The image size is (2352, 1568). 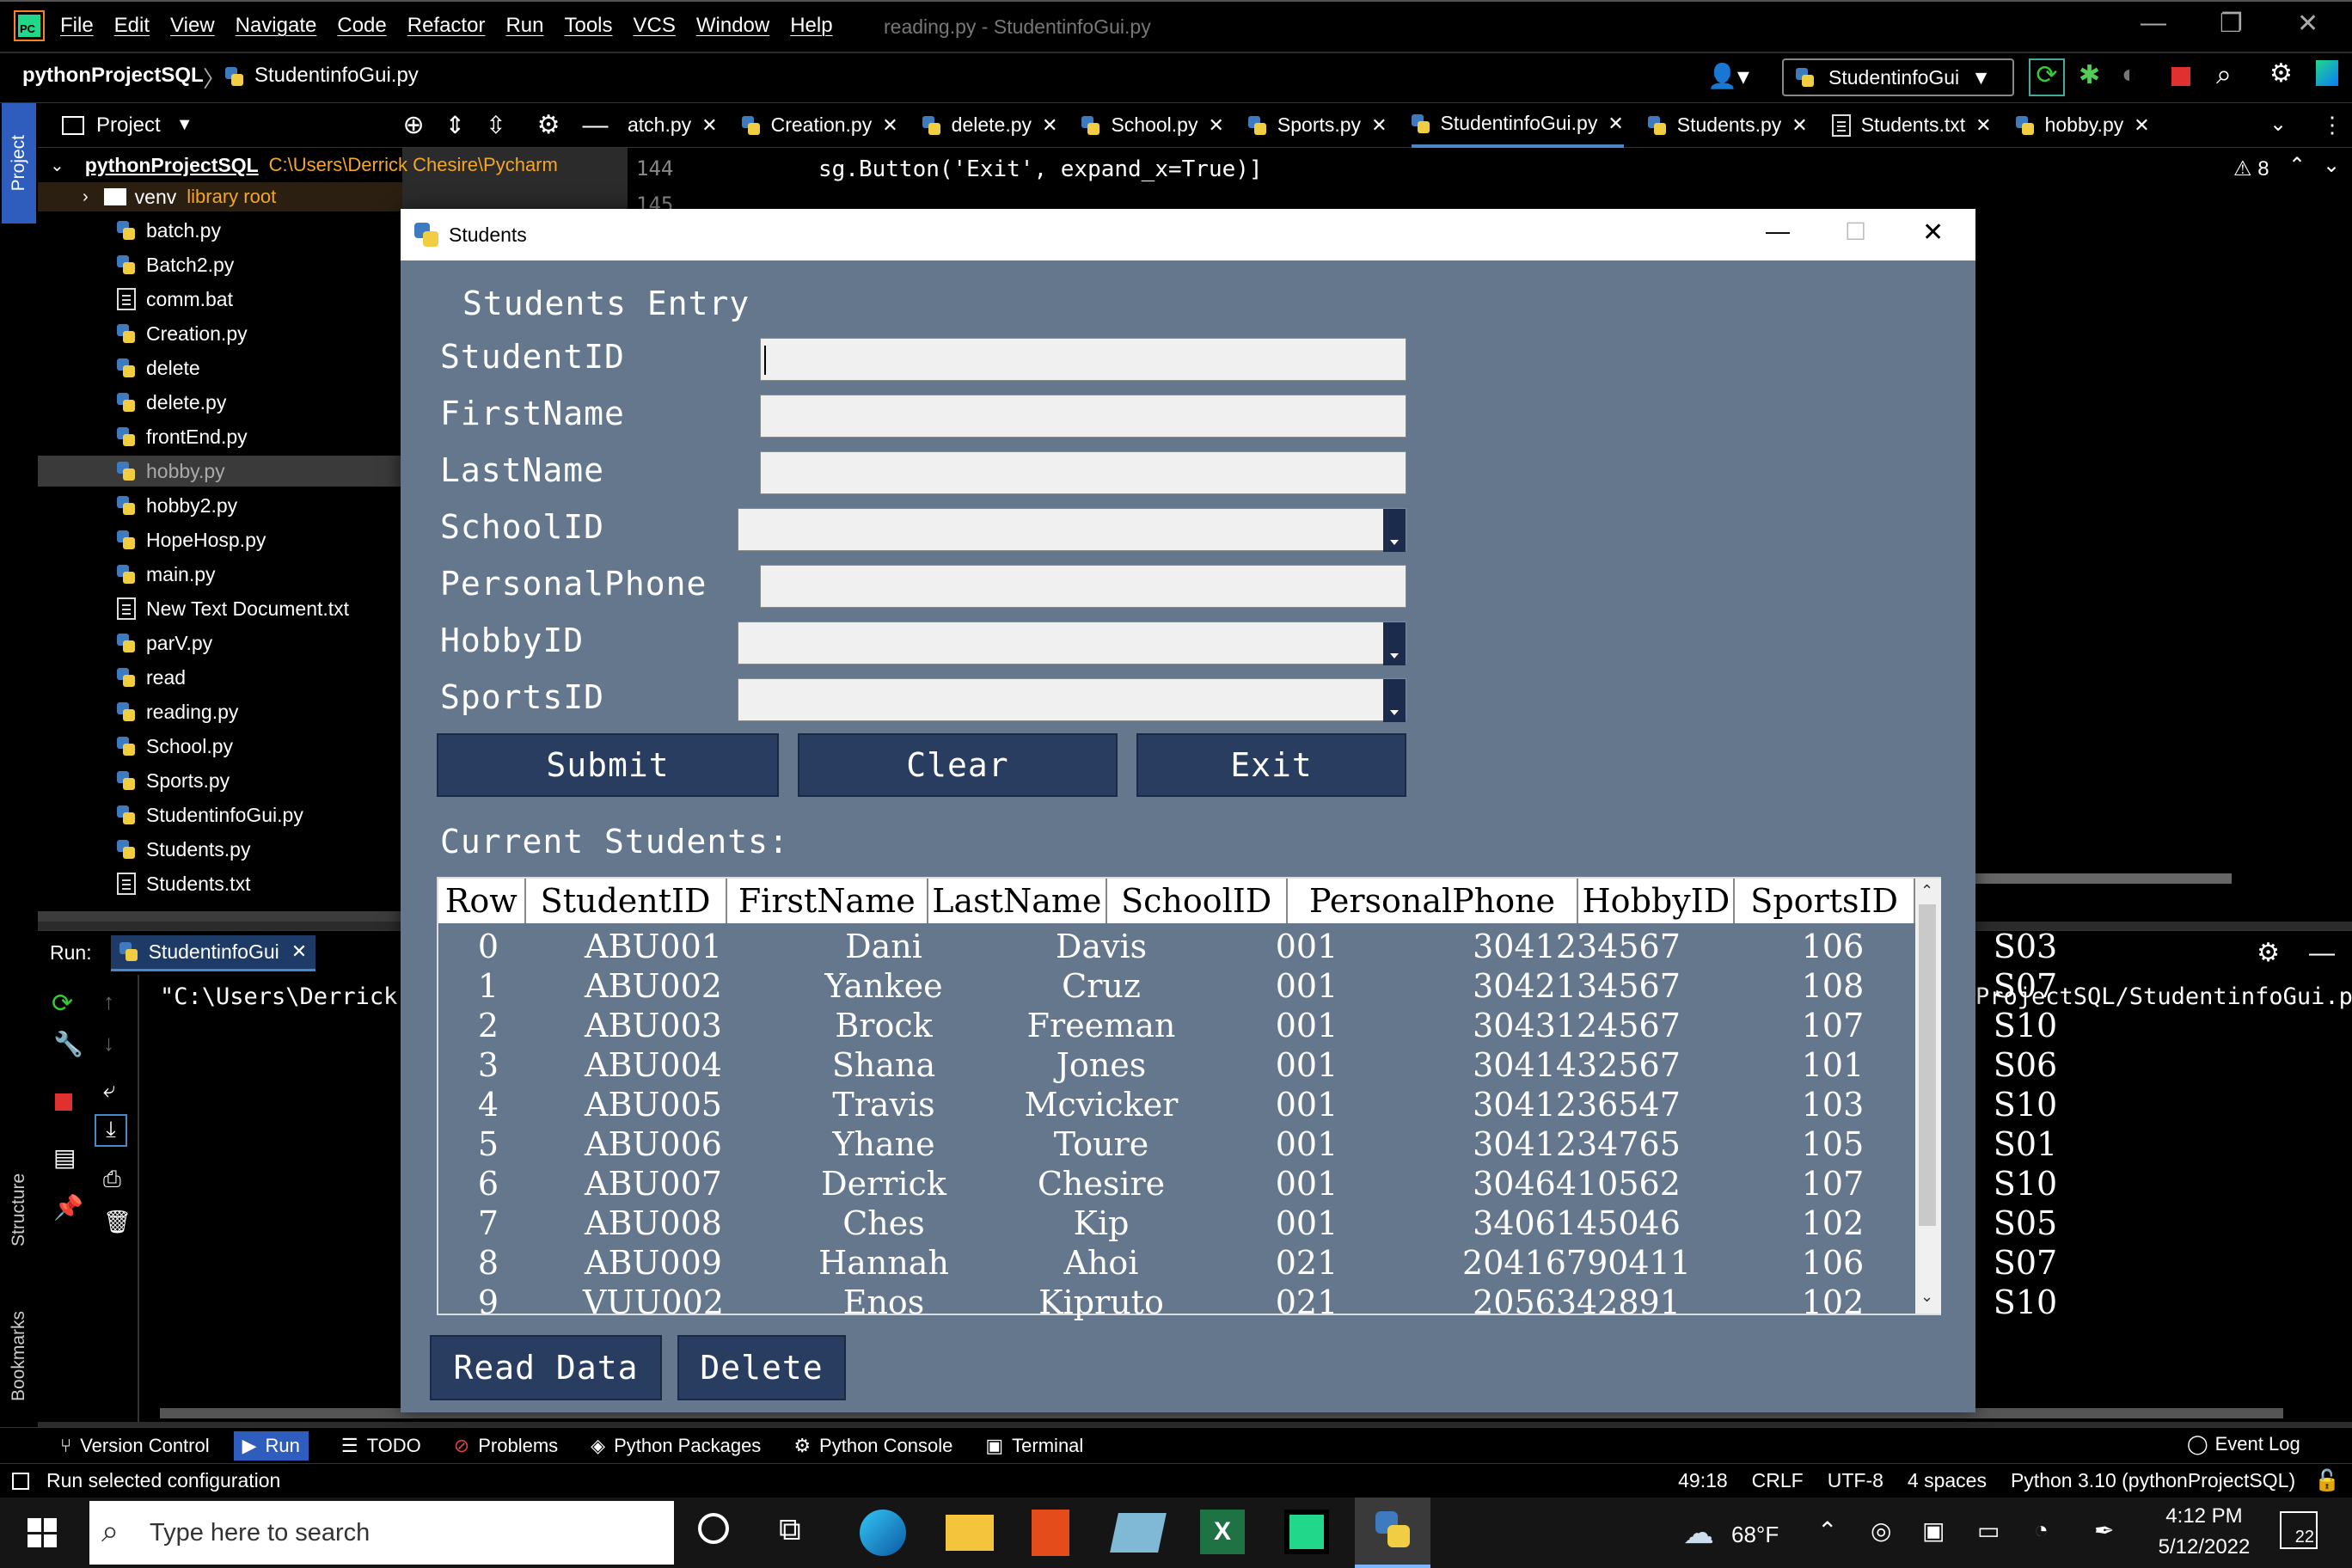 What do you see at coordinates (2251, 168) in the screenshot?
I see `warnings-indicator: ⚠ 8` at bounding box center [2251, 168].